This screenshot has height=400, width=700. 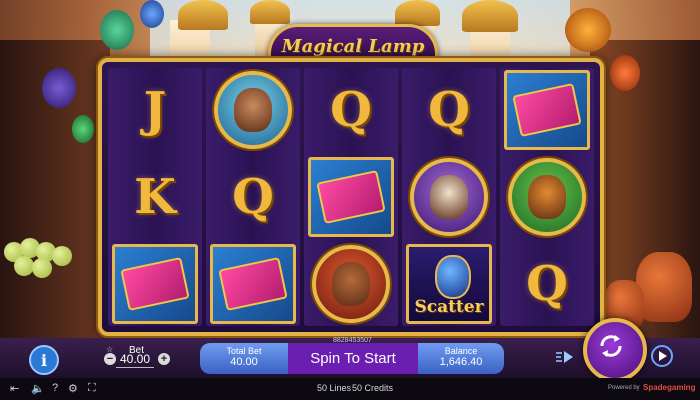 I want to click on help-icon: ?, so click(x=55, y=388).